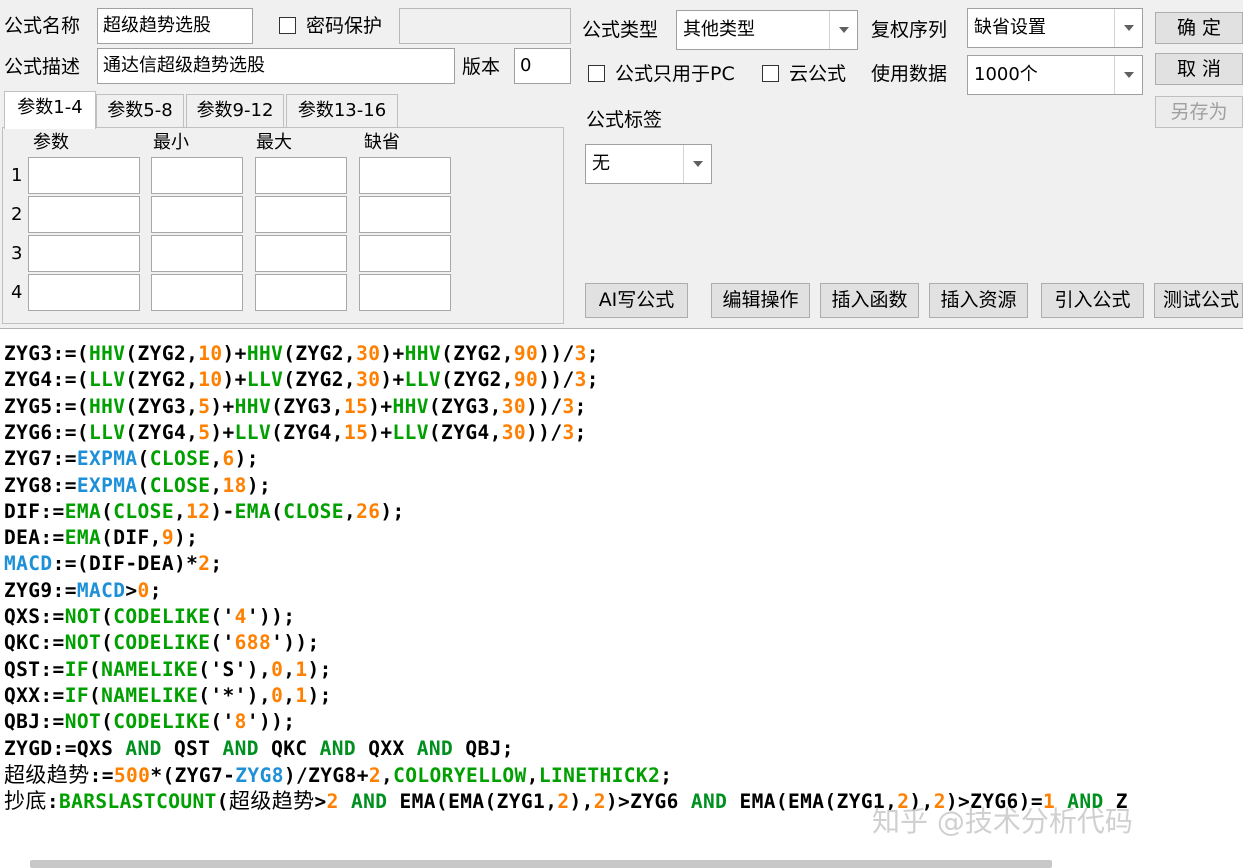 The width and height of the screenshot is (1243, 868). I want to click on data-count-select: 1000个, so click(1055, 75).